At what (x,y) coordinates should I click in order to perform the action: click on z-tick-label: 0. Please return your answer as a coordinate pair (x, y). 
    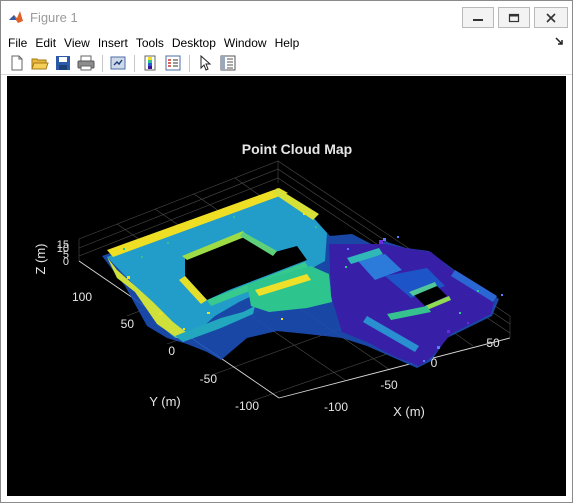
    Looking at the image, I should click on (66, 262).